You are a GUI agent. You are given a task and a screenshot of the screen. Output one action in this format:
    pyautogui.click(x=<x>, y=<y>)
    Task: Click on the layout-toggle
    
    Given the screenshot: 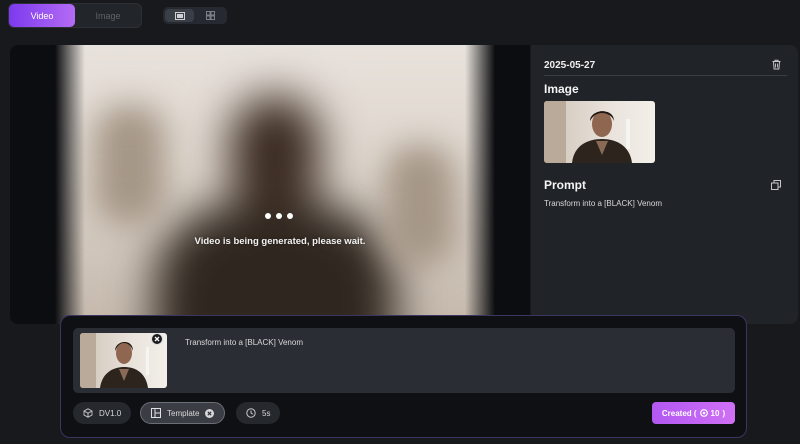 What is the action you would take?
    pyautogui.click(x=195, y=15)
    